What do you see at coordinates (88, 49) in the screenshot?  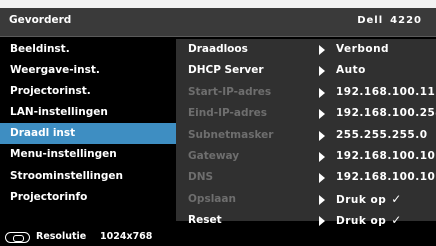 I see `menu-item-beeldinst: Beeldinst.` at bounding box center [88, 49].